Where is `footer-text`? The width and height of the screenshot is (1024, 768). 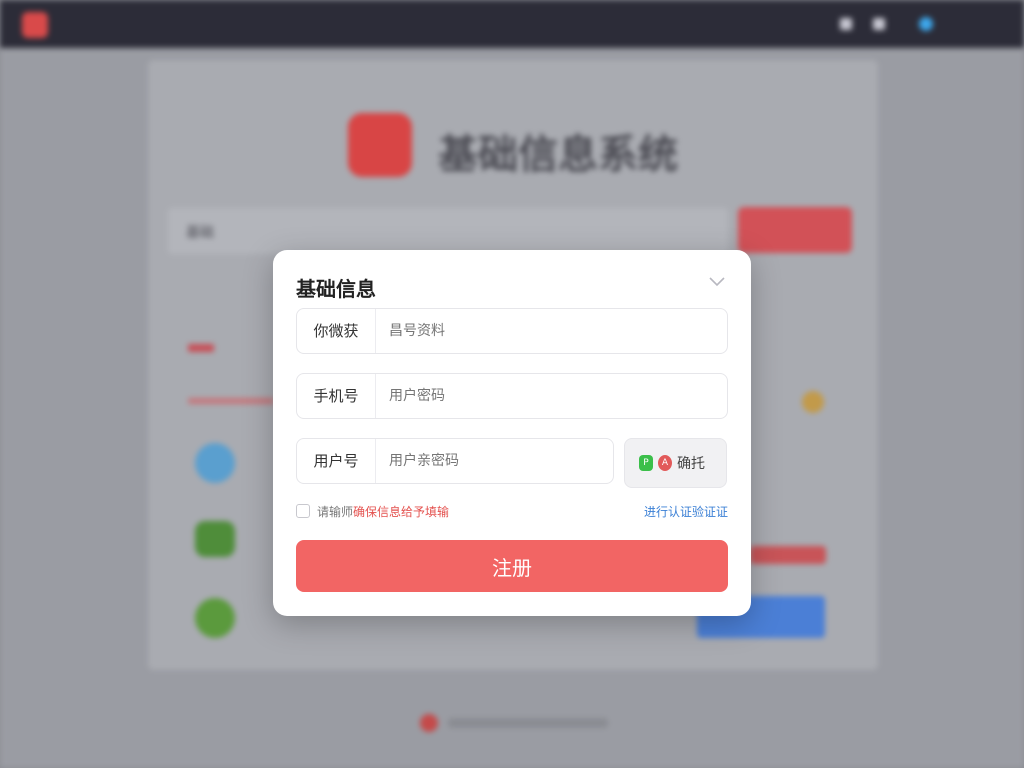 footer-text is located at coordinates (528, 723).